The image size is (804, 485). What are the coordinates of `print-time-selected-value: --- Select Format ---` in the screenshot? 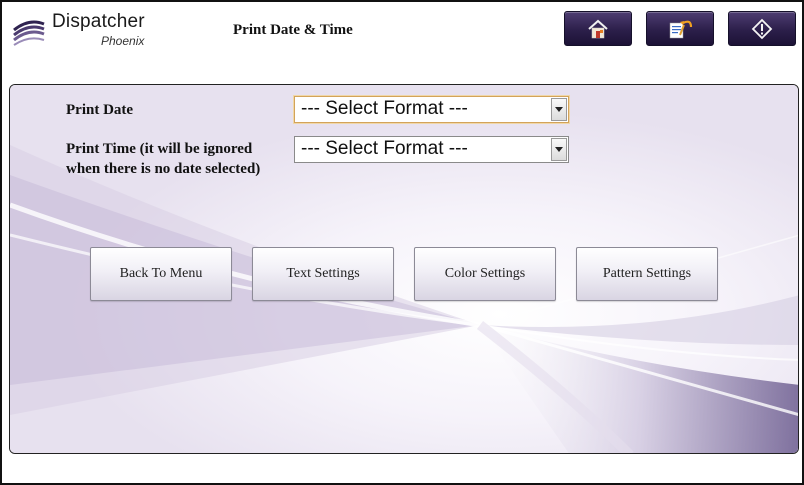 It's located at (384, 148).